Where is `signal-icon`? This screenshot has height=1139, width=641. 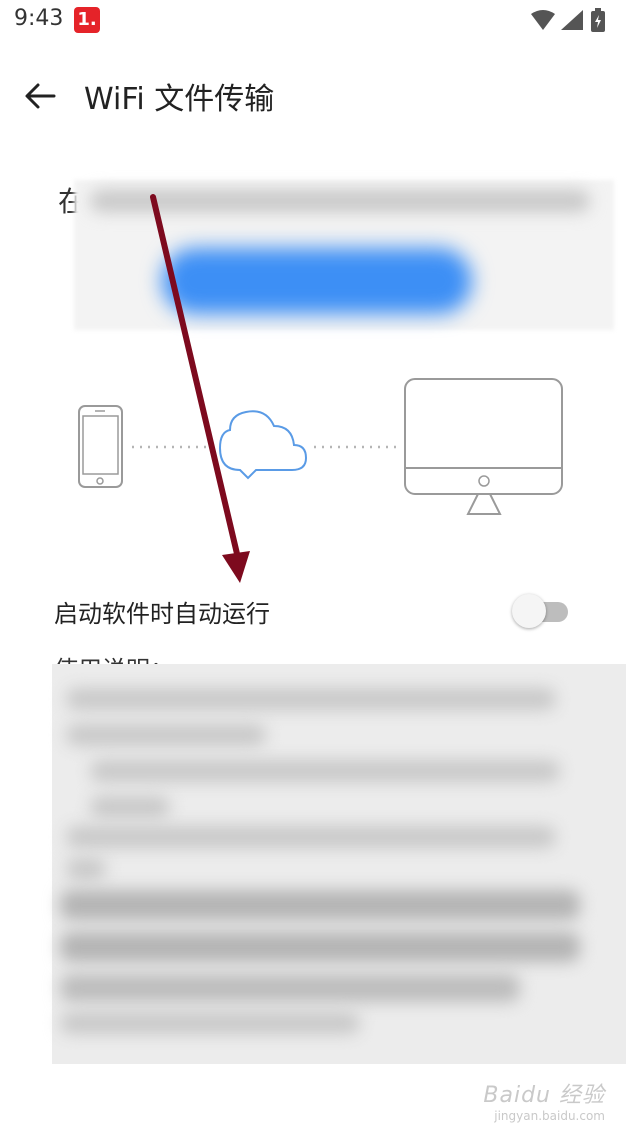 signal-icon is located at coordinates (572, 20).